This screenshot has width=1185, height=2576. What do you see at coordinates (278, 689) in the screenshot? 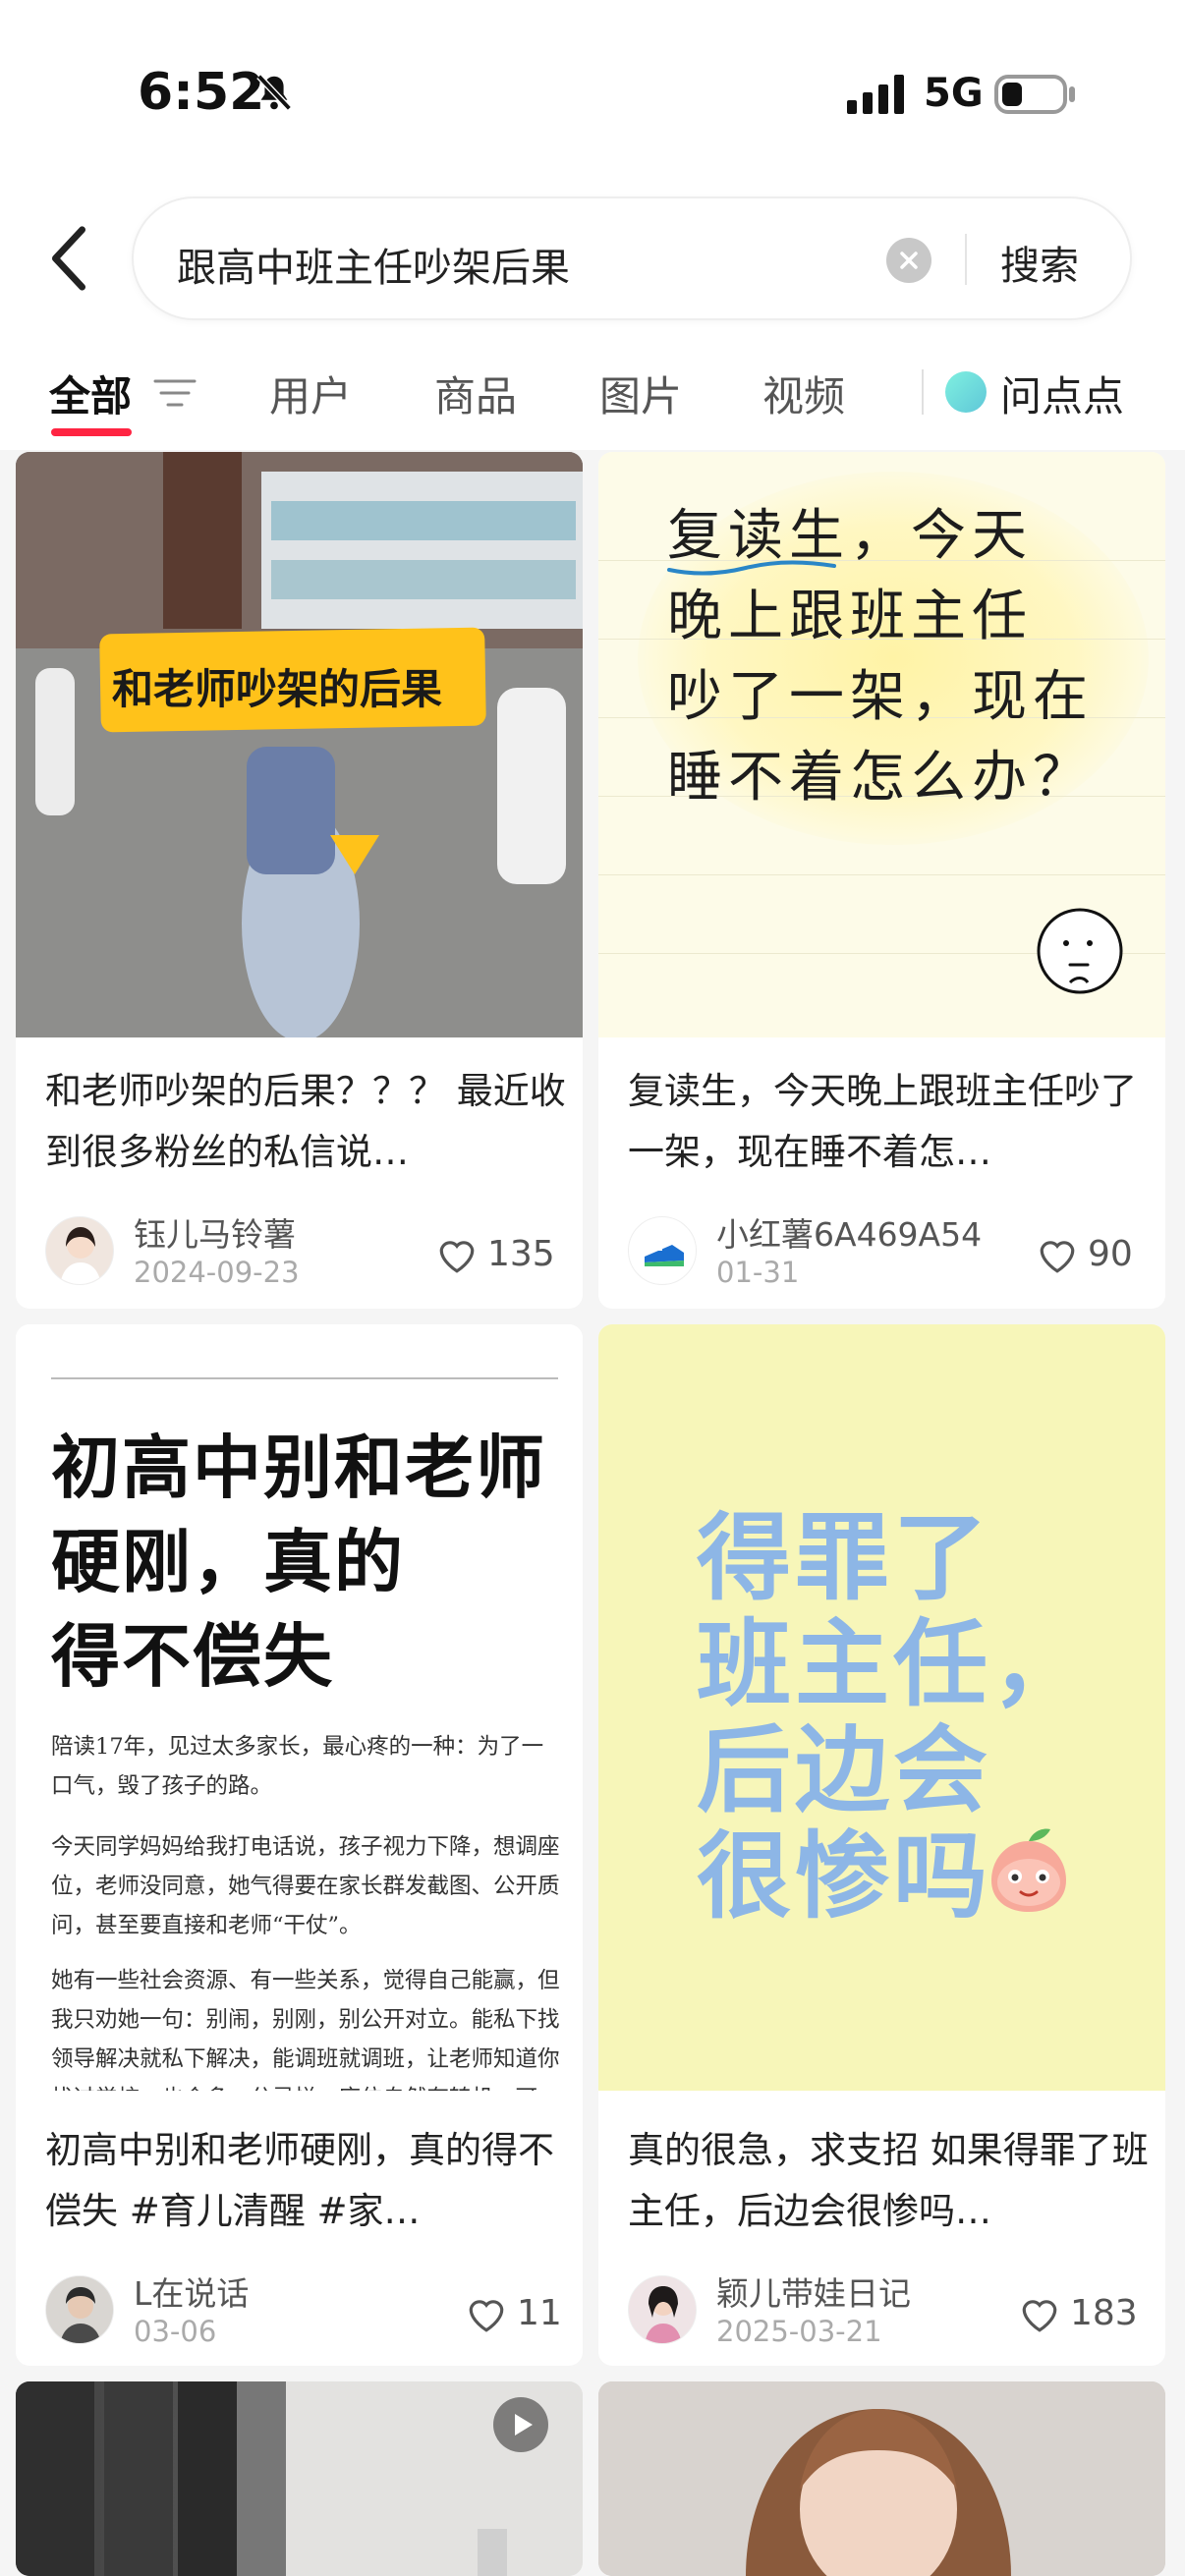
I see `cover-text: 和老师吵架的后果` at bounding box center [278, 689].